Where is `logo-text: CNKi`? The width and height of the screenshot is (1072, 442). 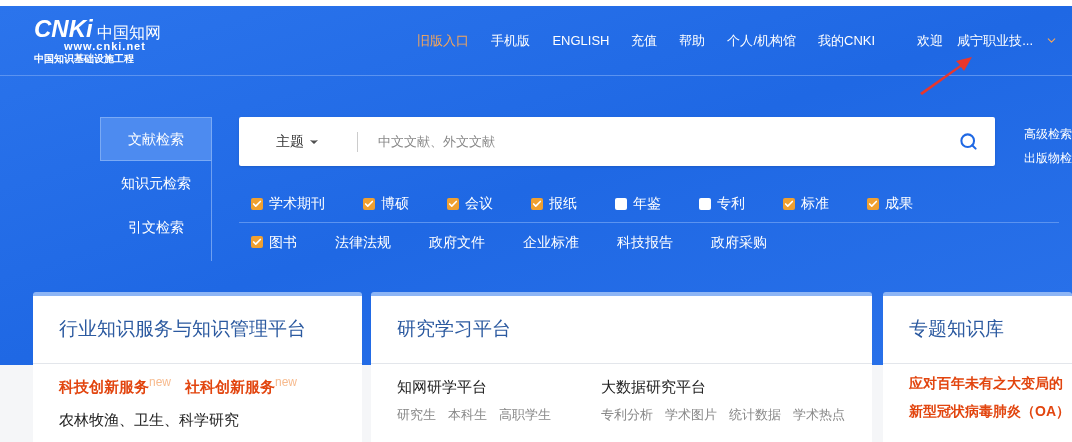
logo-text: CNKi is located at coordinates (63, 29).